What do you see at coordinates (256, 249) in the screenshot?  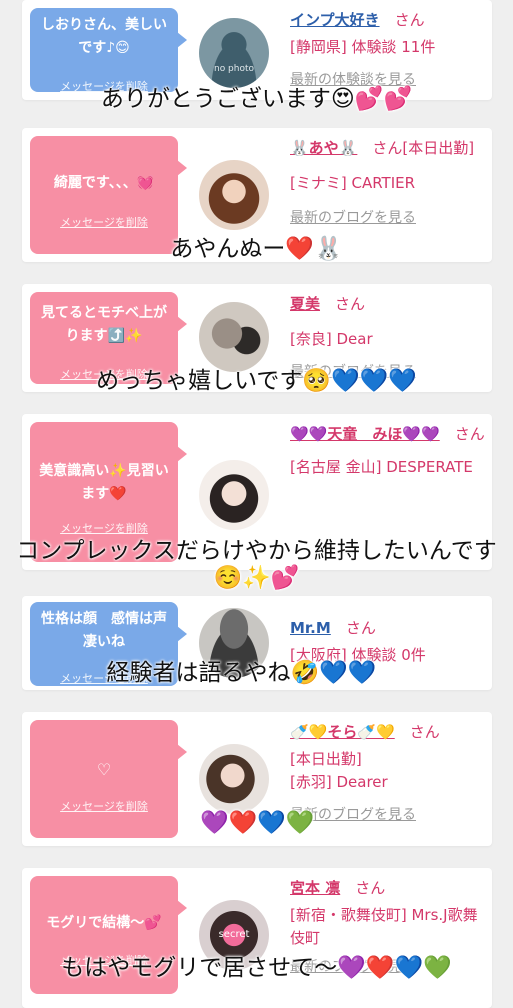 I see `overlay-caption: あやんぬー❤️🐰` at bounding box center [256, 249].